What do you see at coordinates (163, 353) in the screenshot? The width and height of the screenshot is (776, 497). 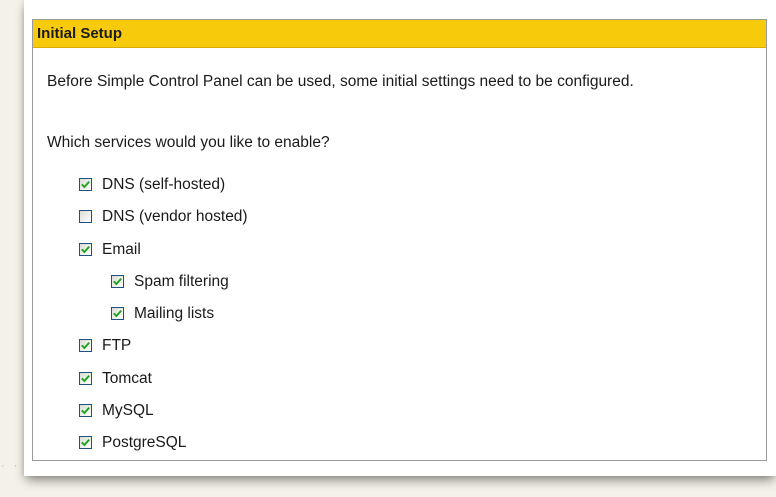 I see `option-ftp: FTP` at bounding box center [163, 353].